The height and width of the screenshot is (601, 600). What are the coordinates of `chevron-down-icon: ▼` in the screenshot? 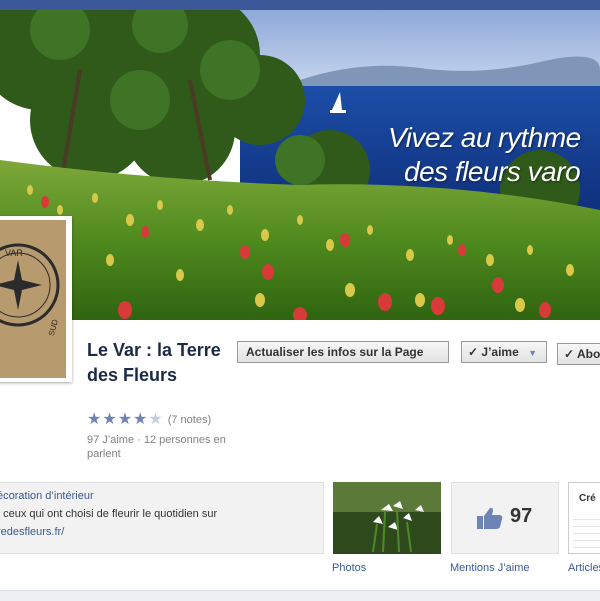 It's located at (533, 353).